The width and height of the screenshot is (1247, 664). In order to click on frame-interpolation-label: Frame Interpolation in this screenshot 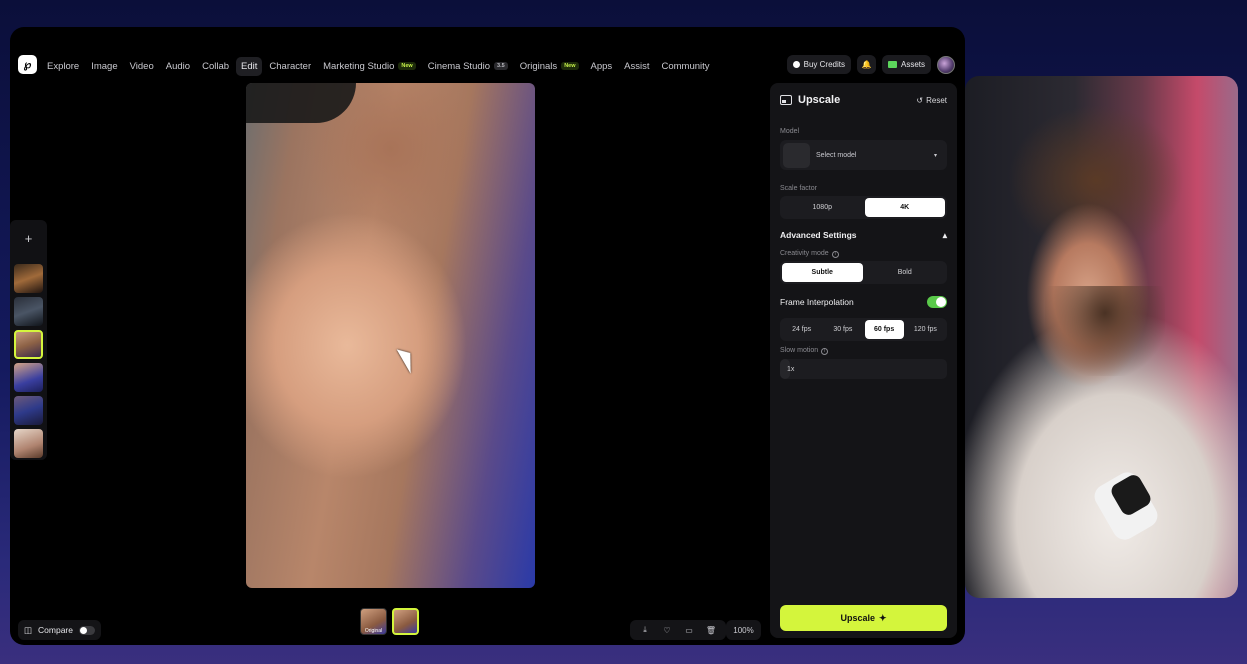, I will do `click(817, 302)`.